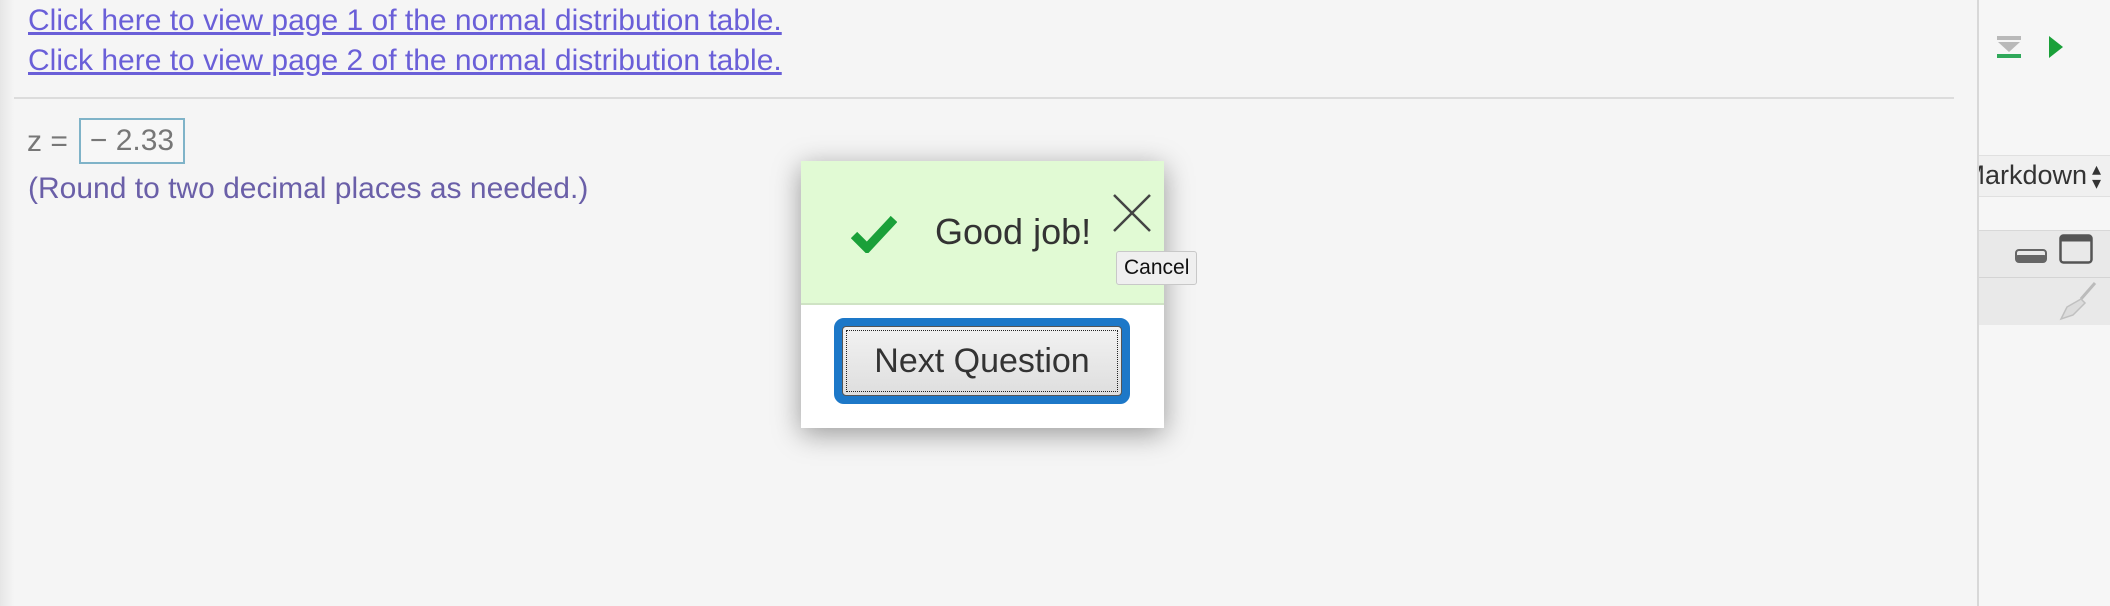  Describe the element at coordinates (1157, 268) in the screenshot. I see `cancel-tooltip: Cancel` at that location.